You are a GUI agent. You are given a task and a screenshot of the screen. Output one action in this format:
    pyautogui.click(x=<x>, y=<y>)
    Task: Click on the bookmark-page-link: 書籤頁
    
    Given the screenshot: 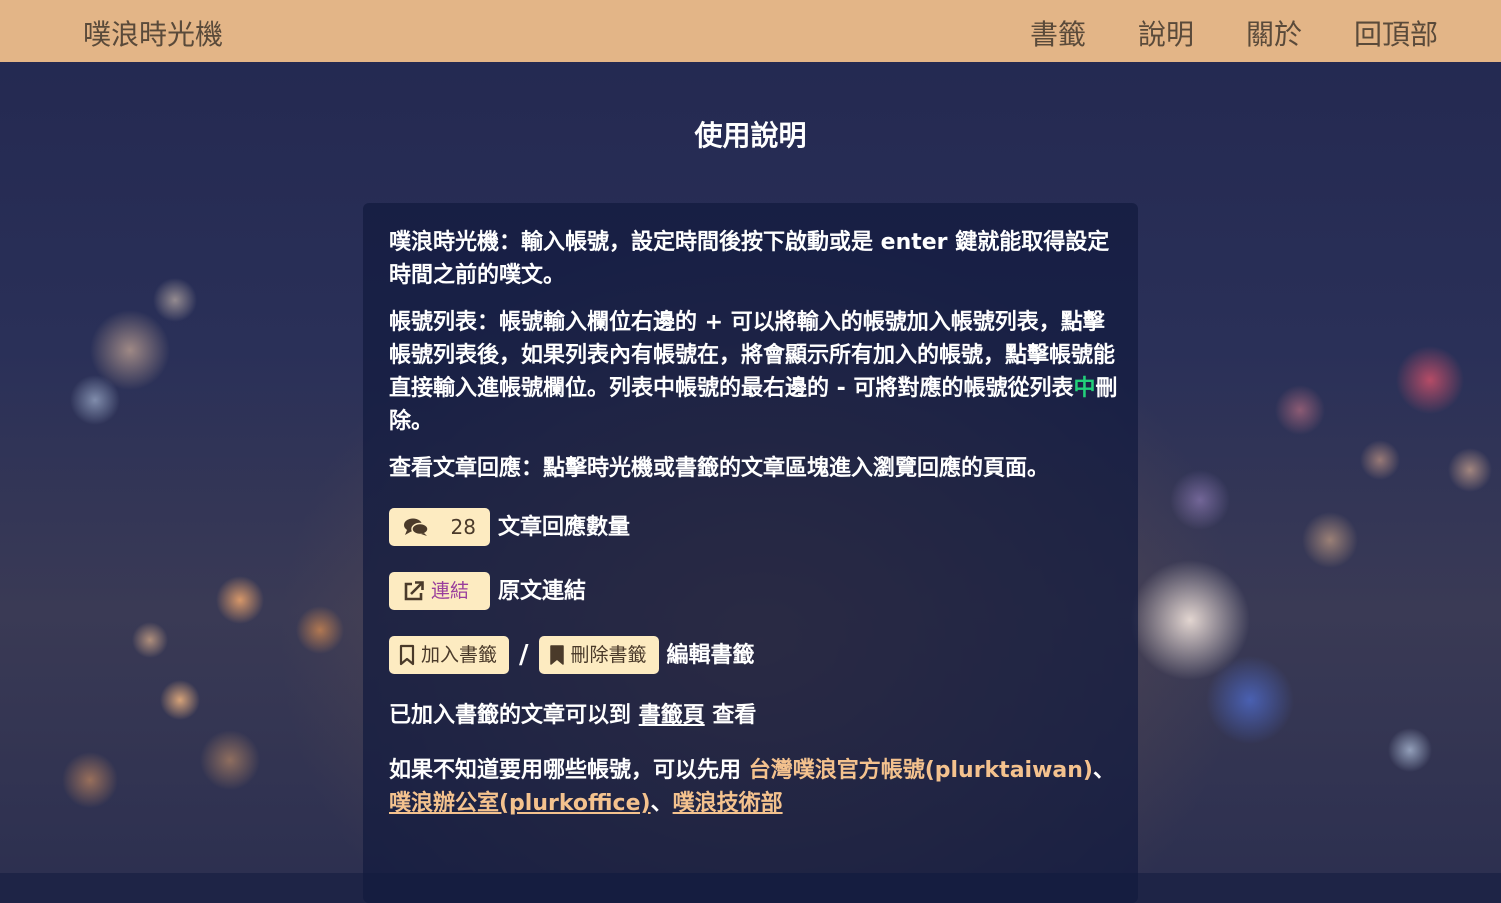 What is the action you would take?
    pyautogui.click(x=672, y=715)
    